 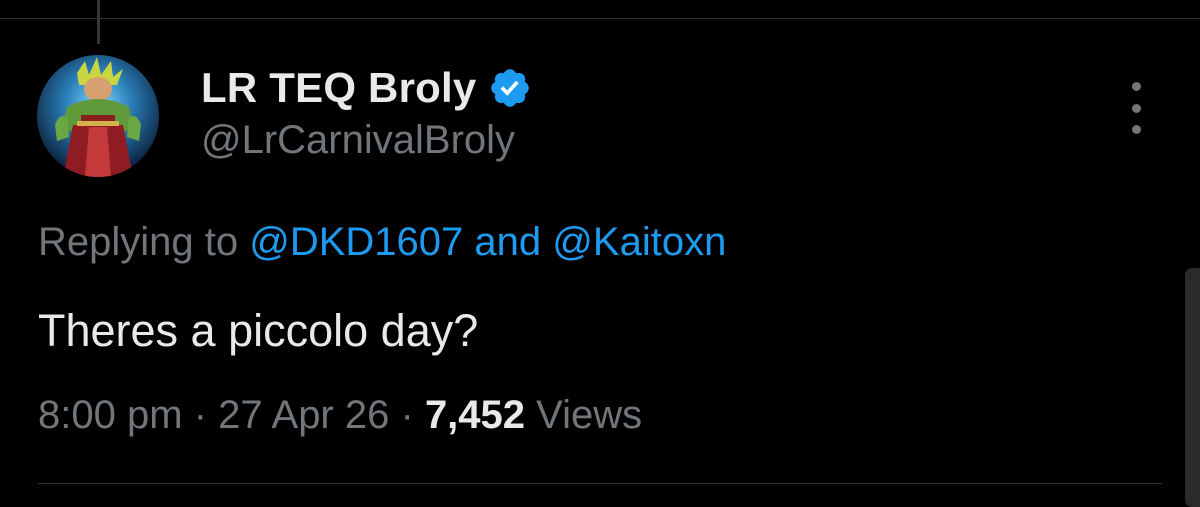 What do you see at coordinates (258, 330) in the screenshot?
I see `tweet-text: Theres a piccolo day?` at bounding box center [258, 330].